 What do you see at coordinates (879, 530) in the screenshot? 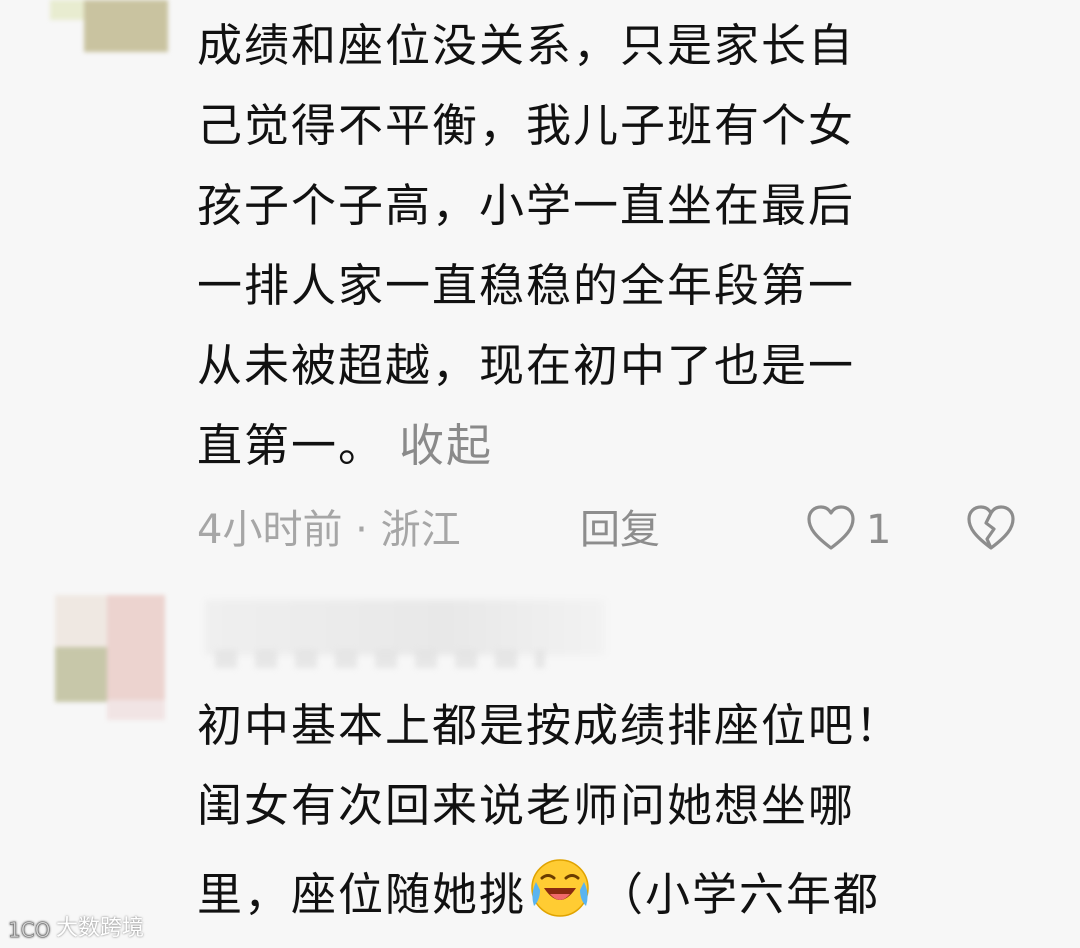
I see `like-count: 1` at bounding box center [879, 530].